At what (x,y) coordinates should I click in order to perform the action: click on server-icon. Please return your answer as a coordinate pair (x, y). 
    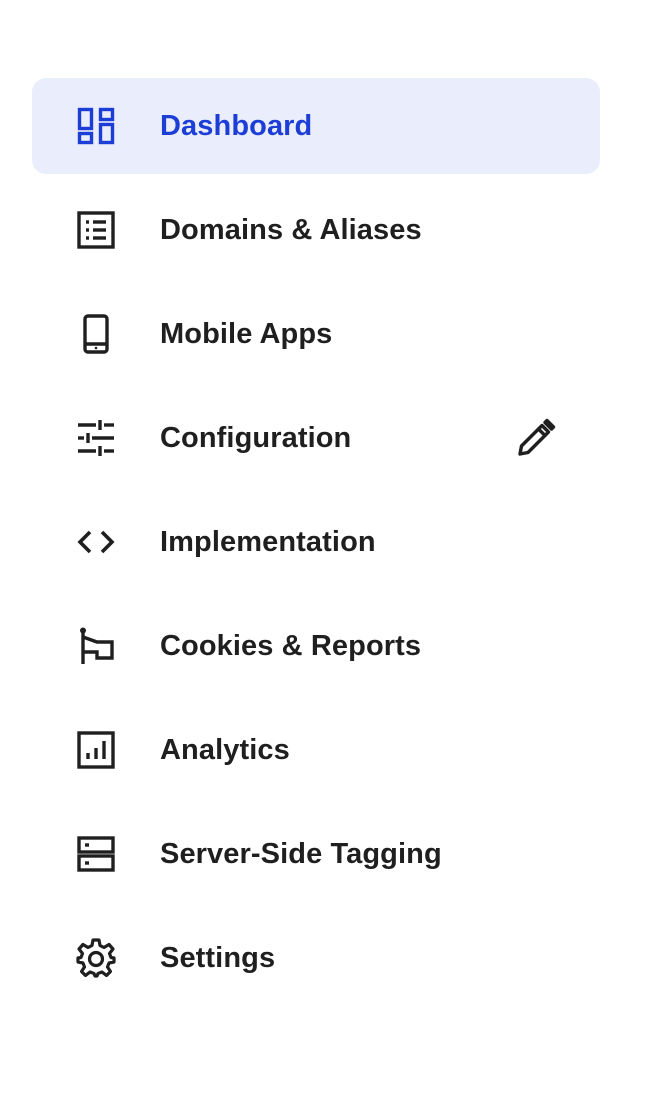
    Looking at the image, I should click on (96, 854).